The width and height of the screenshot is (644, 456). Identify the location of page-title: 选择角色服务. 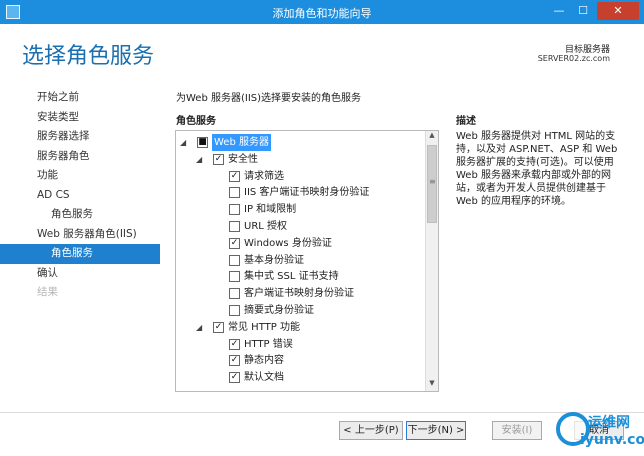
(88, 55).